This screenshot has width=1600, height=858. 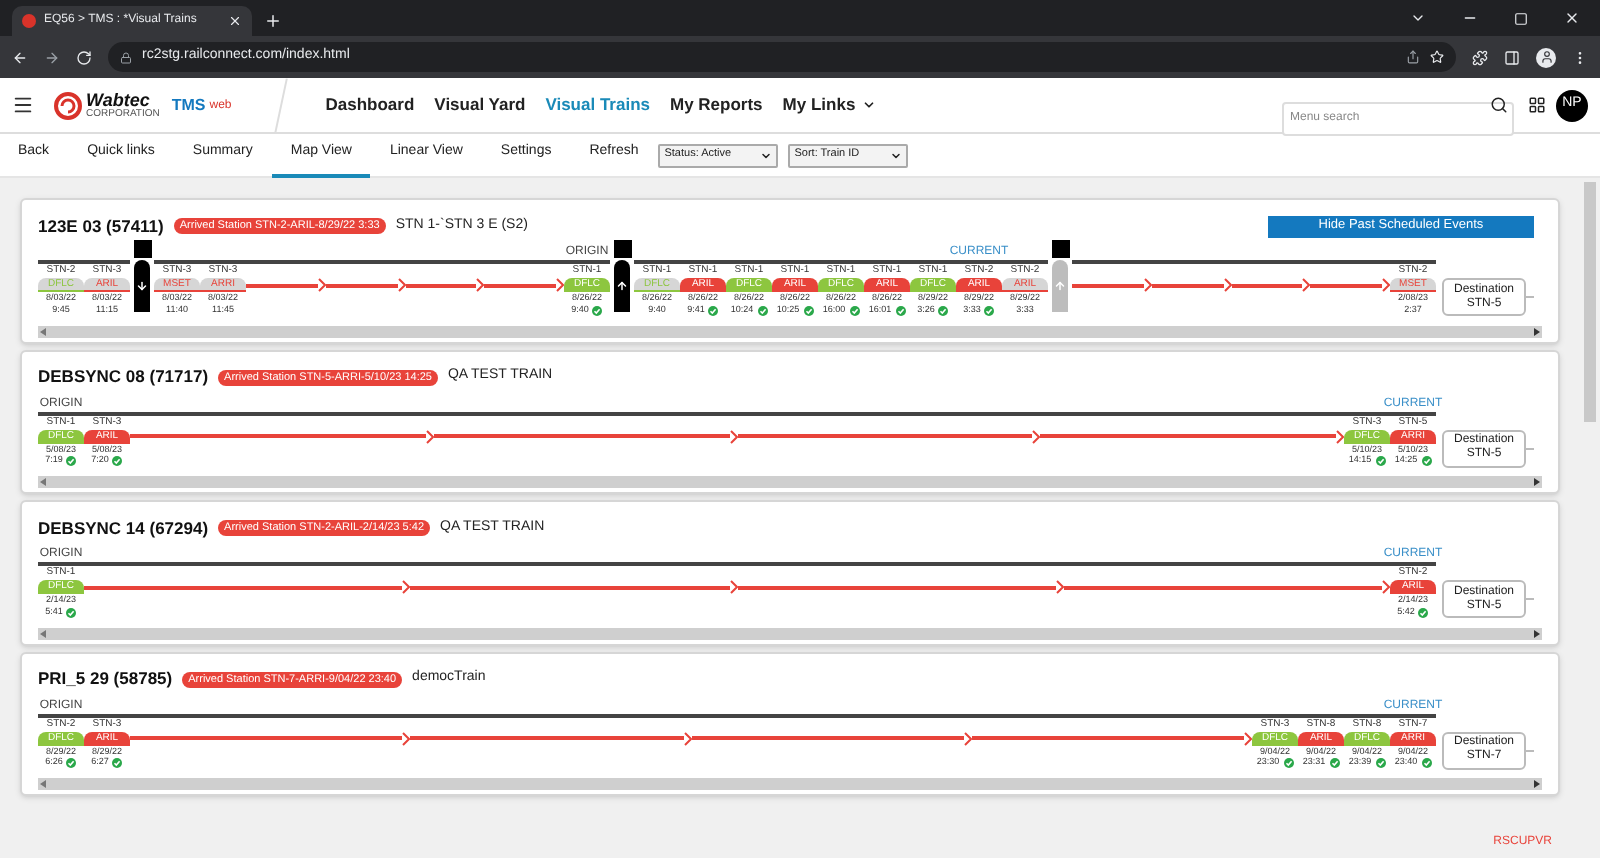 I want to click on nav-link: Visual Trains, so click(x=597, y=105).